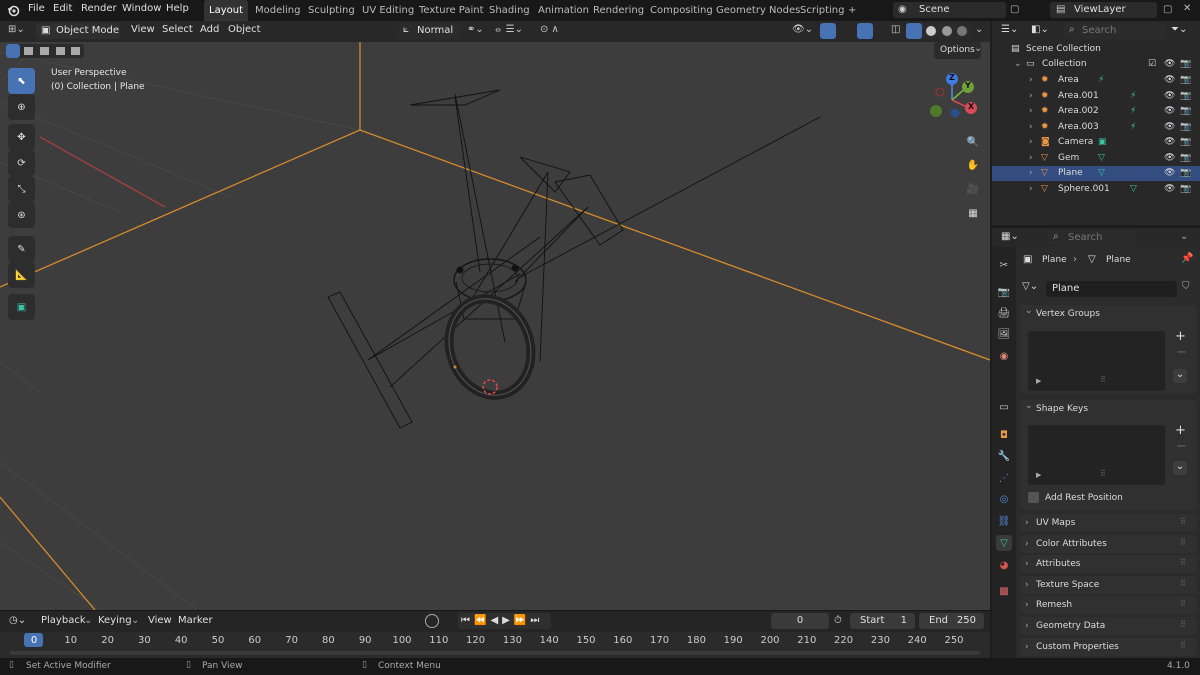 This screenshot has height=675, width=1200. I want to click on mesh-data-browse-icon: ▽⌄, so click(1030, 286).